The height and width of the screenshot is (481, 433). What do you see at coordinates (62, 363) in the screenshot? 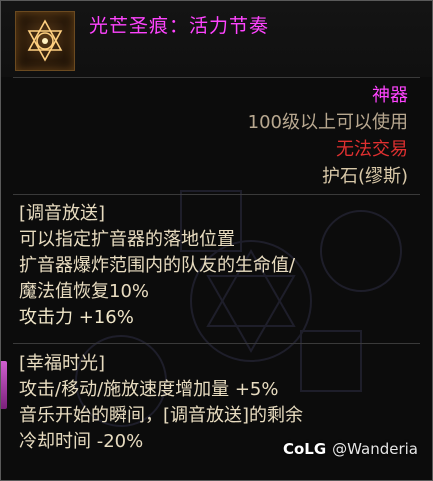
I see `skill-header: [幸福时光]` at bounding box center [62, 363].